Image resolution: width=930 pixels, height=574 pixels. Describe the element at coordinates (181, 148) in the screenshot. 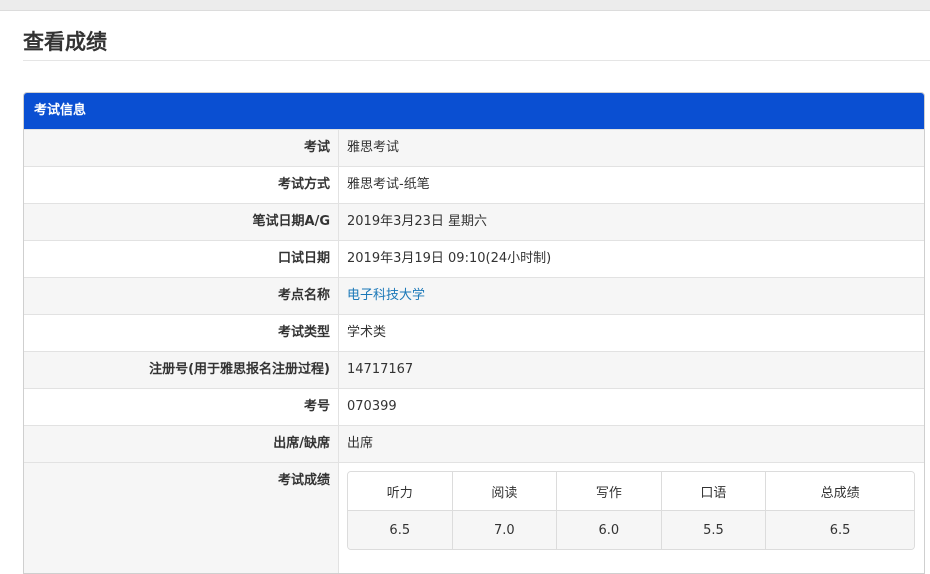

I see `label-exam: 考试` at that location.